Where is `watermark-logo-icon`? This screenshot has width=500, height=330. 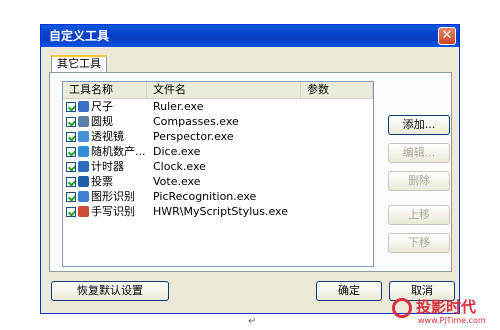 watermark-logo-icon is located at coordinates (402, 308).